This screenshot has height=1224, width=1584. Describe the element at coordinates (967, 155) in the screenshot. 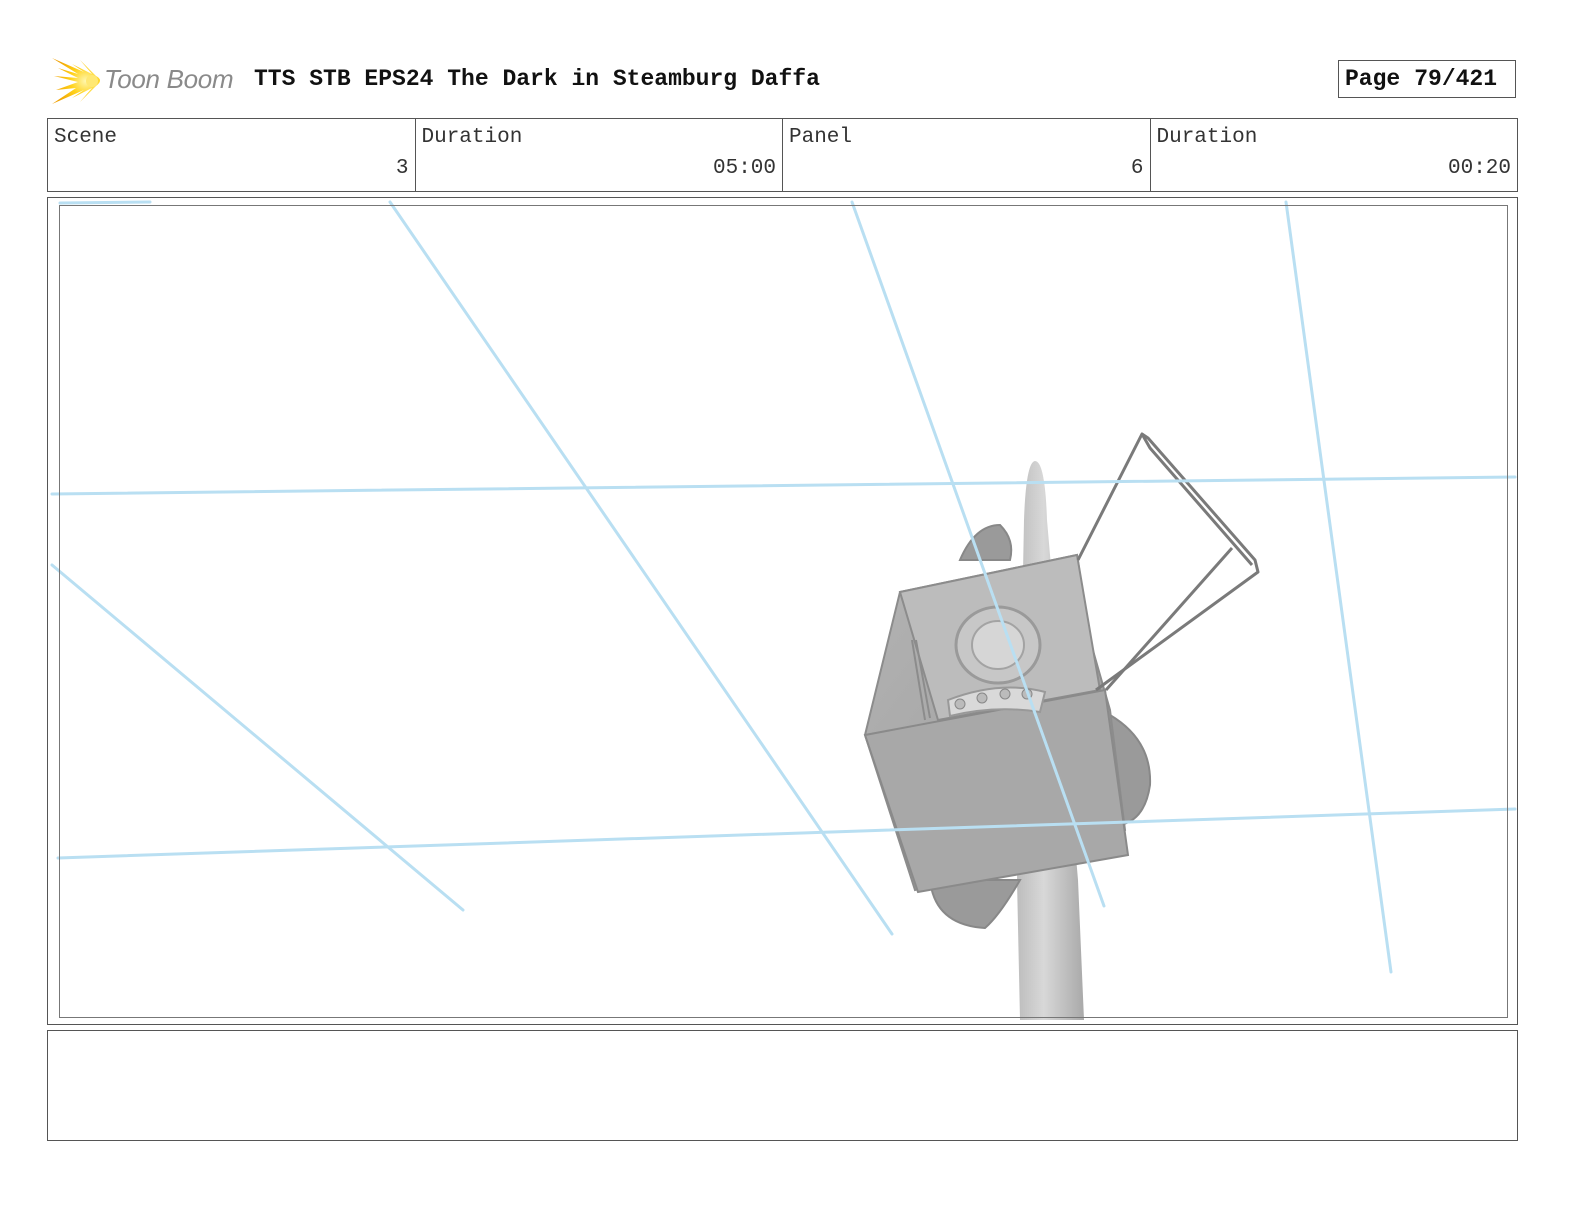

I see `panel-cell: Panel 6` at that location.